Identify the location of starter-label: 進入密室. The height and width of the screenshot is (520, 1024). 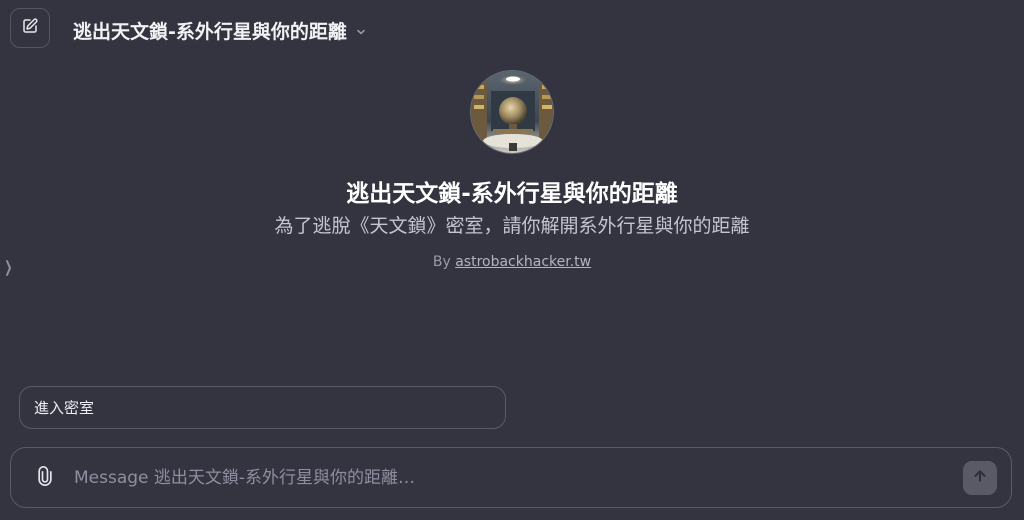
(64, 408).